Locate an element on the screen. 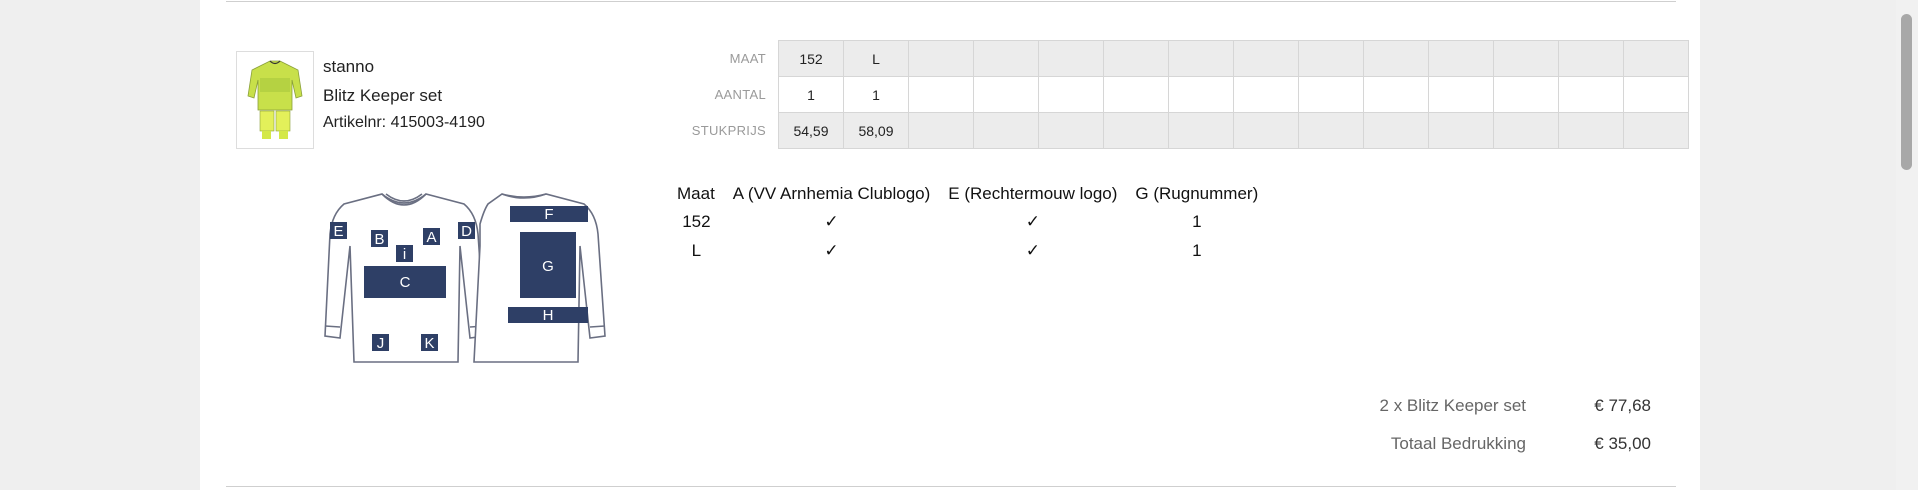 Image resolution: width=1918 pixels, height=490 pixels. print-table-row: L ✓ ✓ 1 is located at coordinates (968, 250).